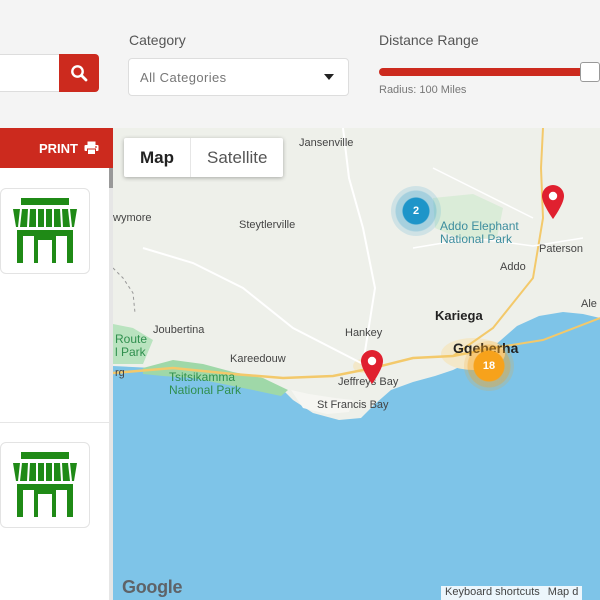 The width and height of the screenshot is (600, 600). Describe the element at coordinates (183, 77) in the screenshot. I see `category-select-value: All Categories` at that location.